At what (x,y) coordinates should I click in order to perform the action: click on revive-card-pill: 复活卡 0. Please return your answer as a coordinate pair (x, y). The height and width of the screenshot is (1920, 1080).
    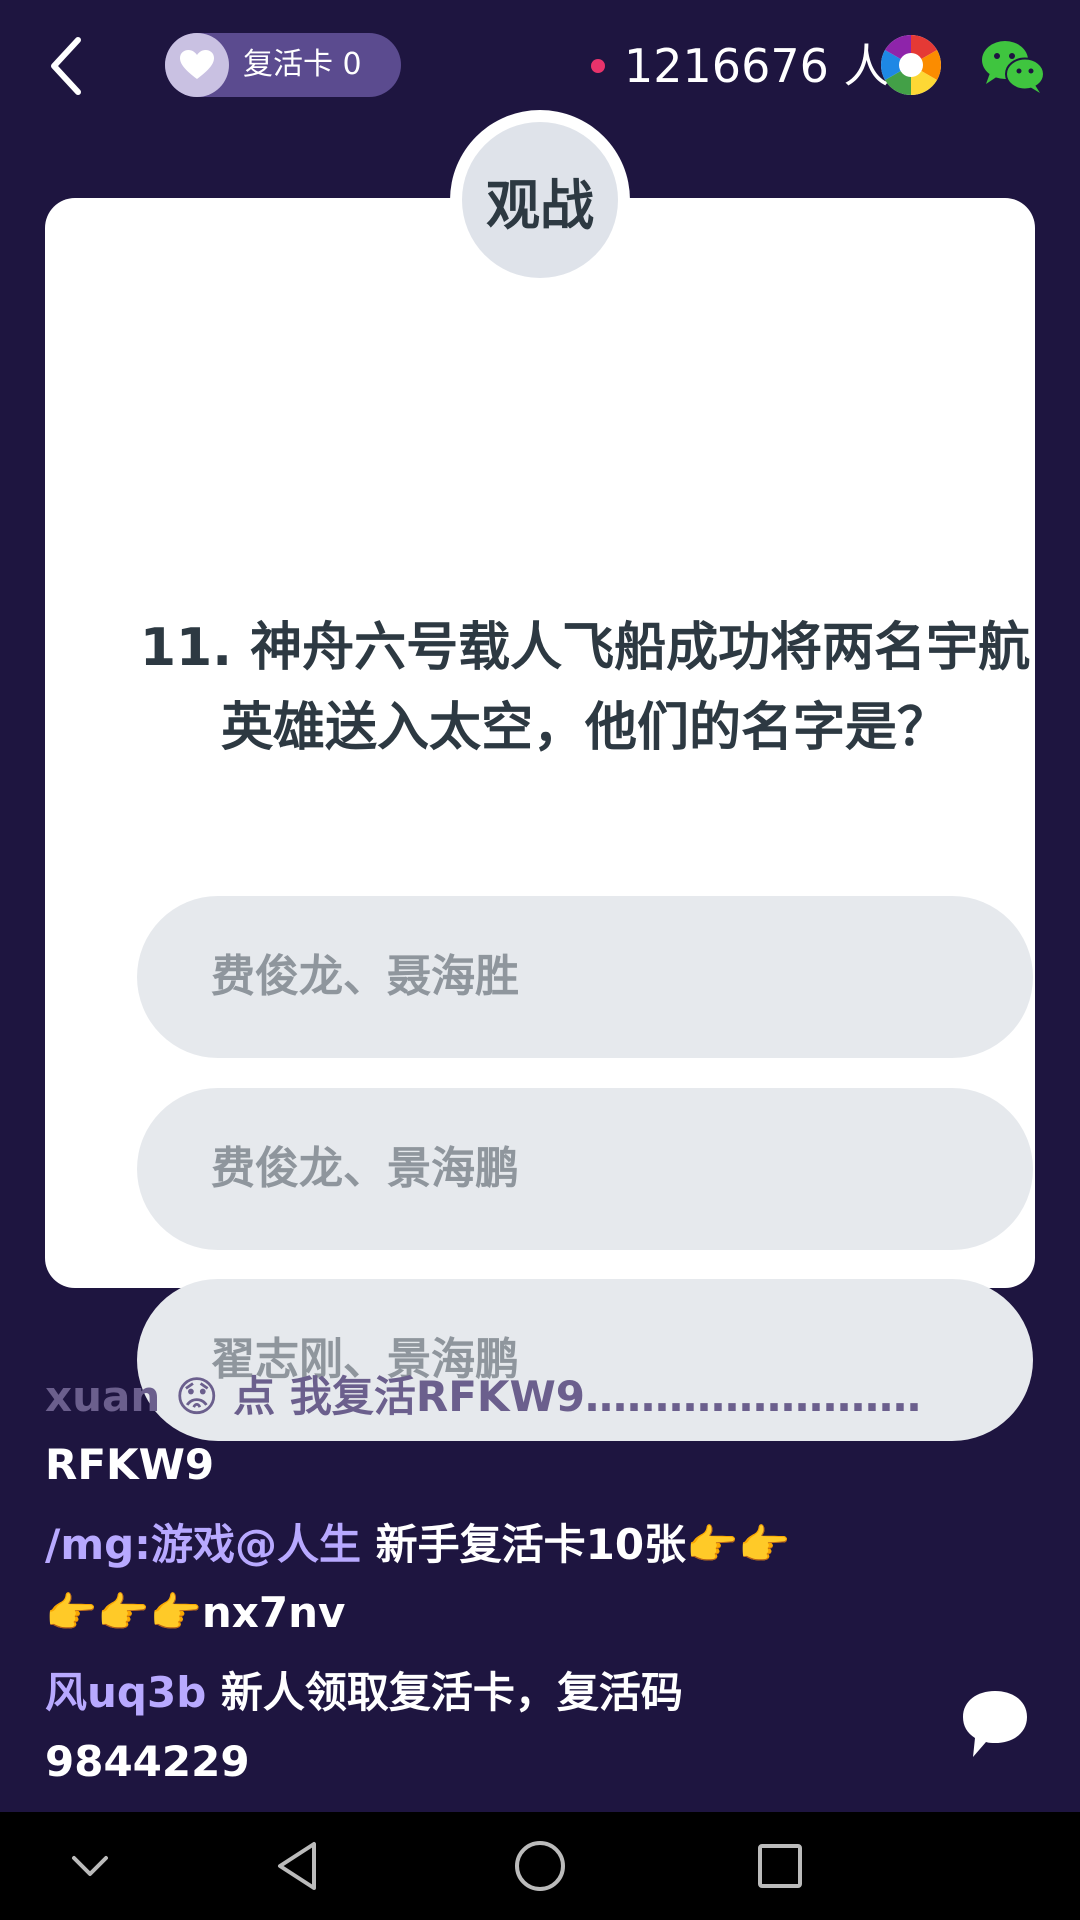
    Looking at the image, I should click on (283, 65).